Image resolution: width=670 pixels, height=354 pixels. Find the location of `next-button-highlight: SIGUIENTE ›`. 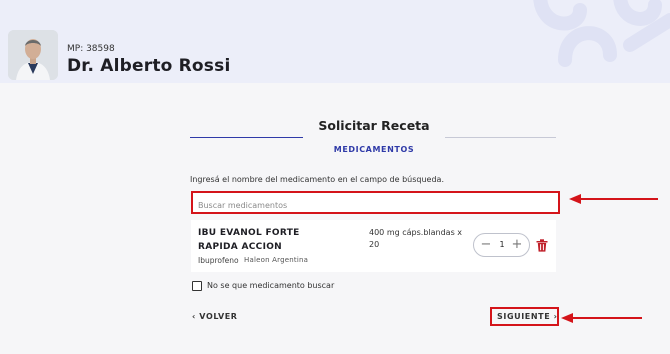

next-button-highlight: SIGUIENTE › is located at coordinates (524, 316).